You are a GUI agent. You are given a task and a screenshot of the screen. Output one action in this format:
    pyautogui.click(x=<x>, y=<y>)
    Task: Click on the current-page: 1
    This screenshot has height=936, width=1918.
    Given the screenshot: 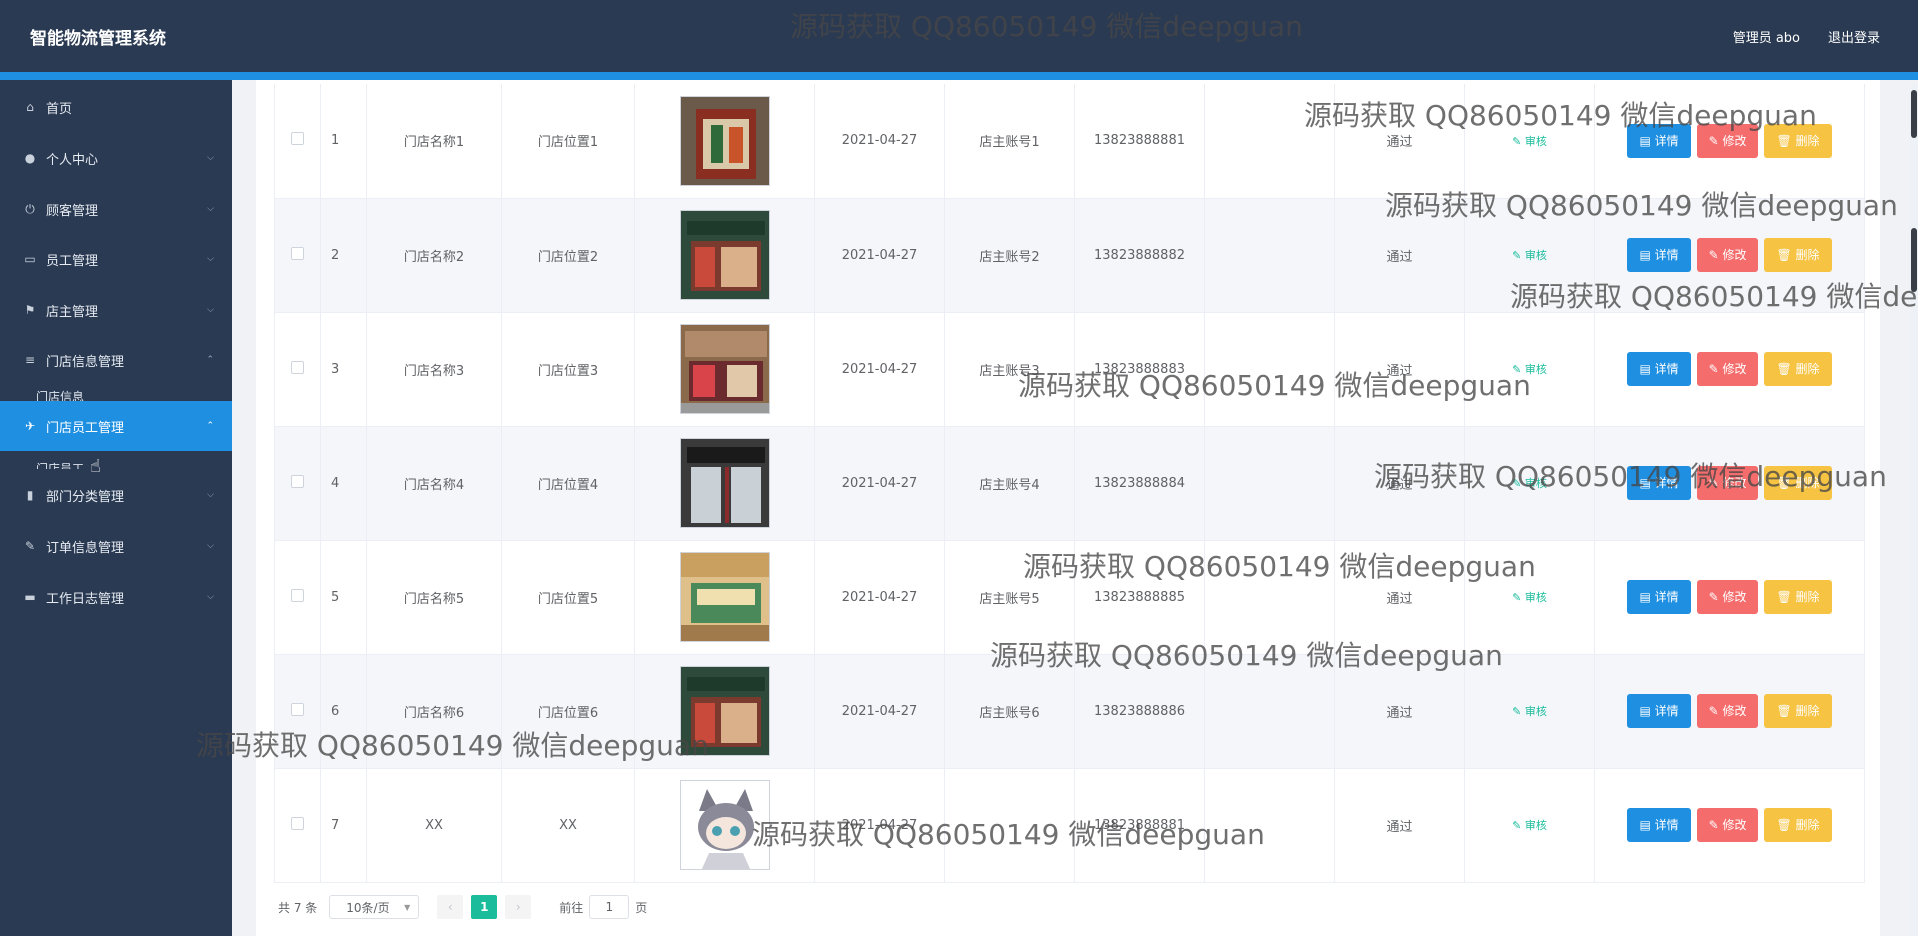 What is the action you would take?
    pyautogui.click(x=484, y=907)
    